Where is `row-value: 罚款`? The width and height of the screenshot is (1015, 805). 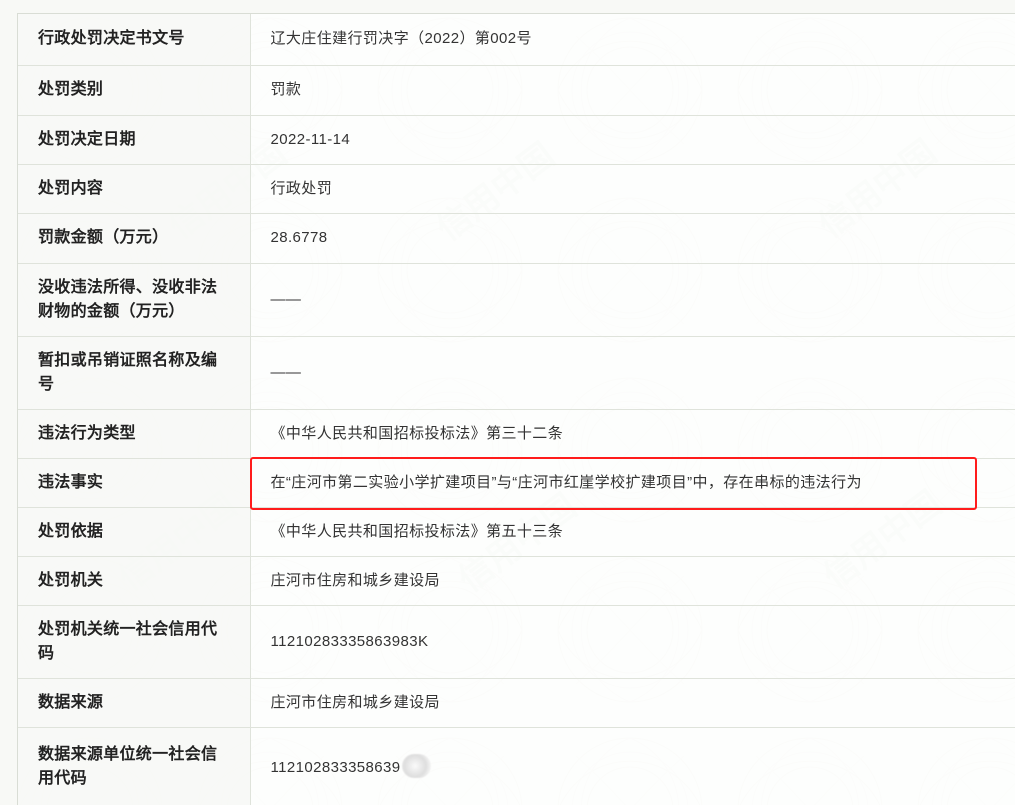
row-value: 罚款 is located at coordinates (632, 90).